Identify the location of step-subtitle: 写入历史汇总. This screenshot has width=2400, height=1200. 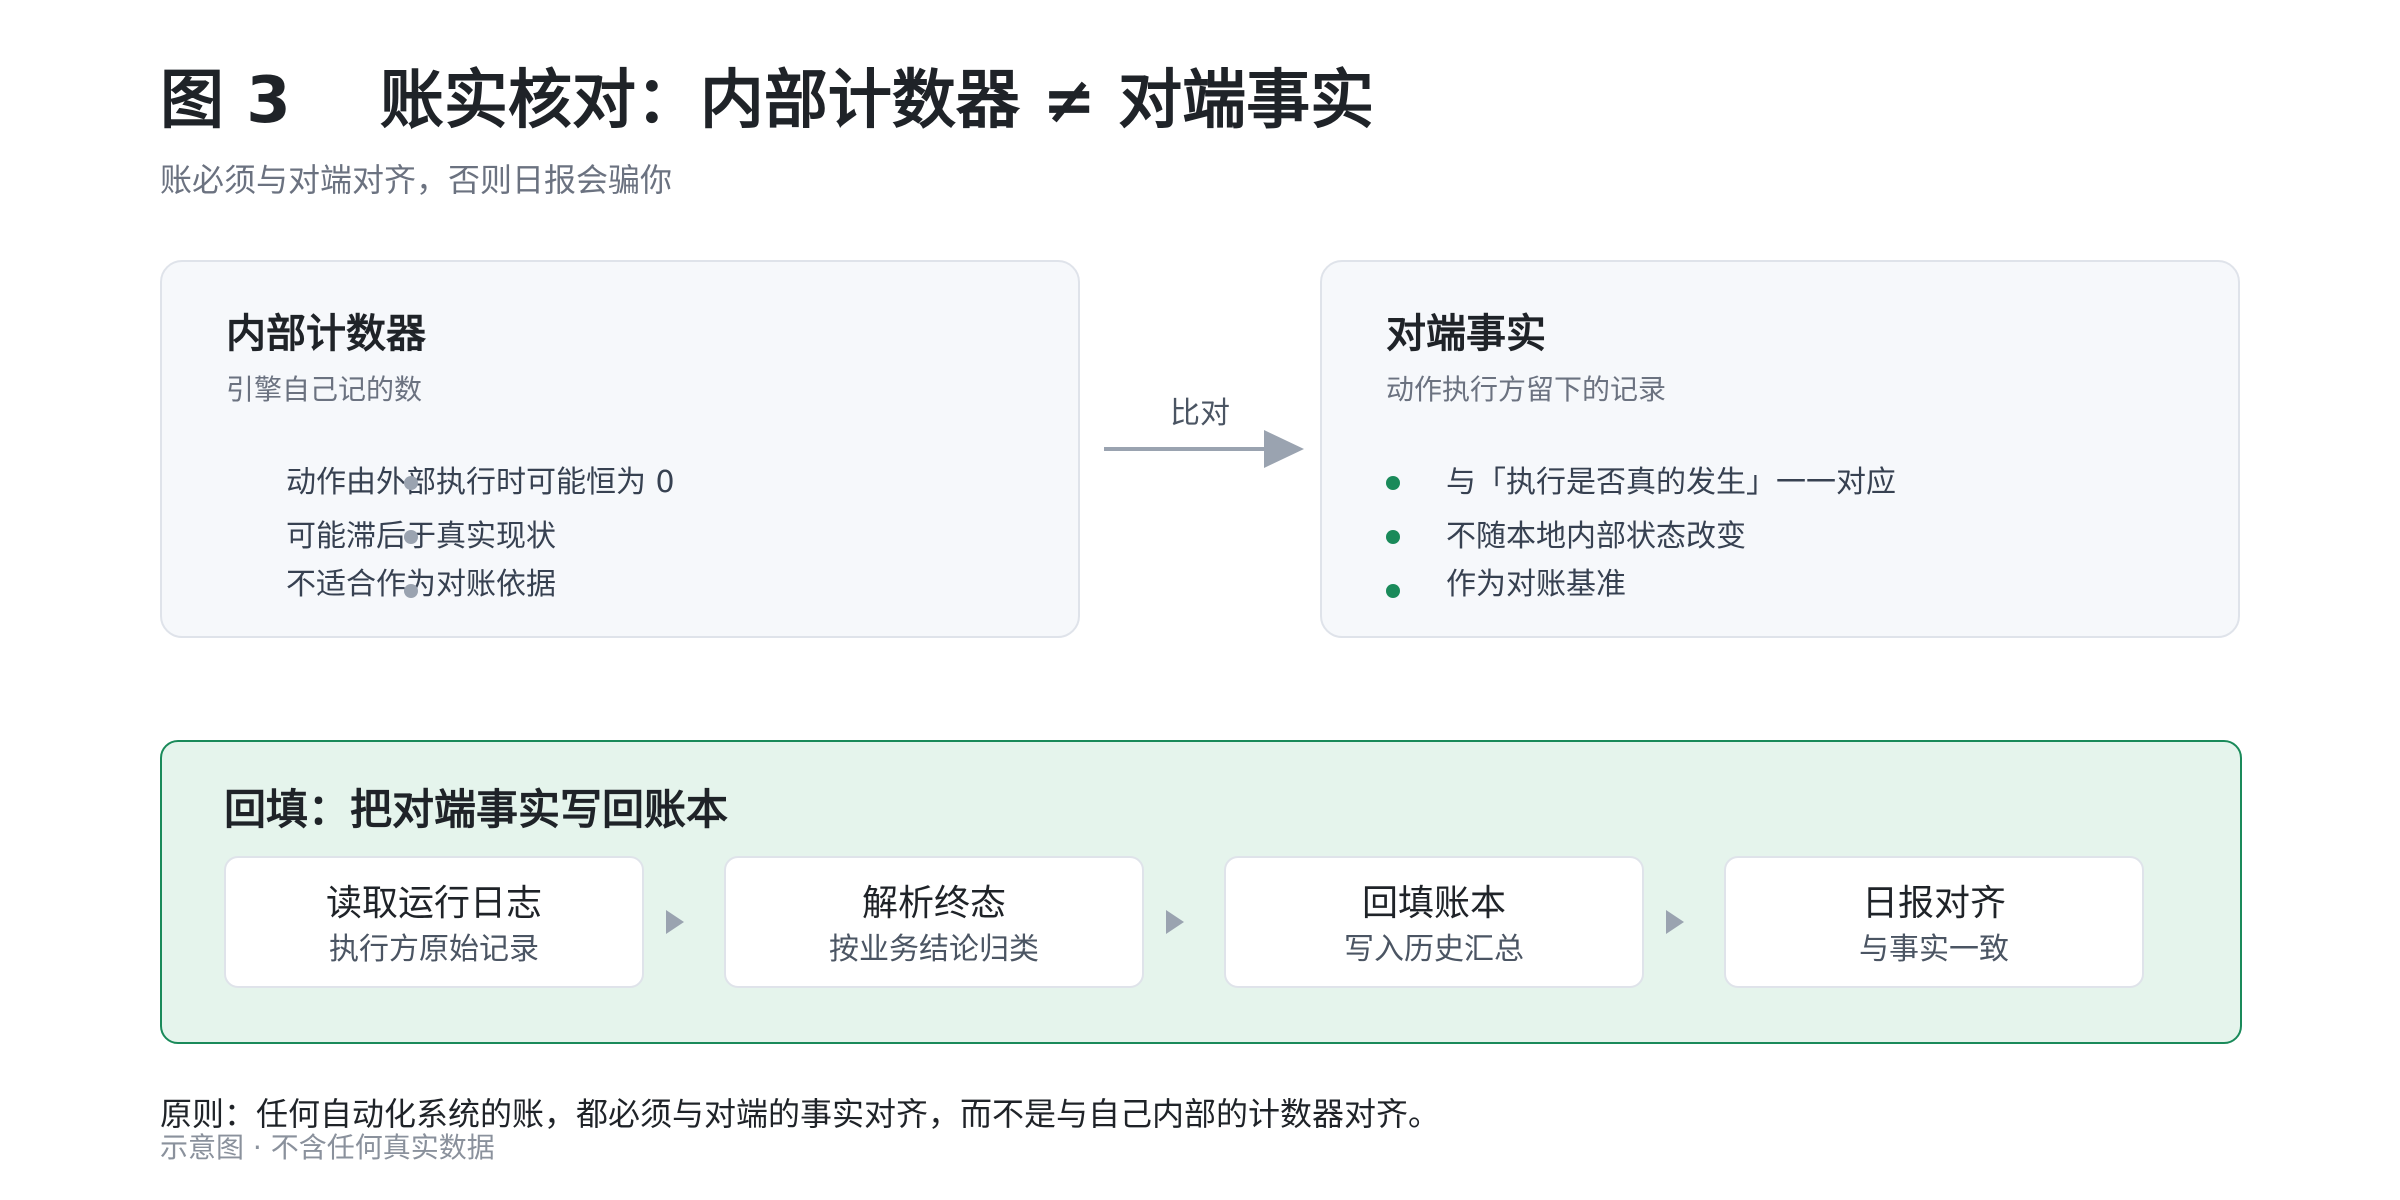
(1434, 949).